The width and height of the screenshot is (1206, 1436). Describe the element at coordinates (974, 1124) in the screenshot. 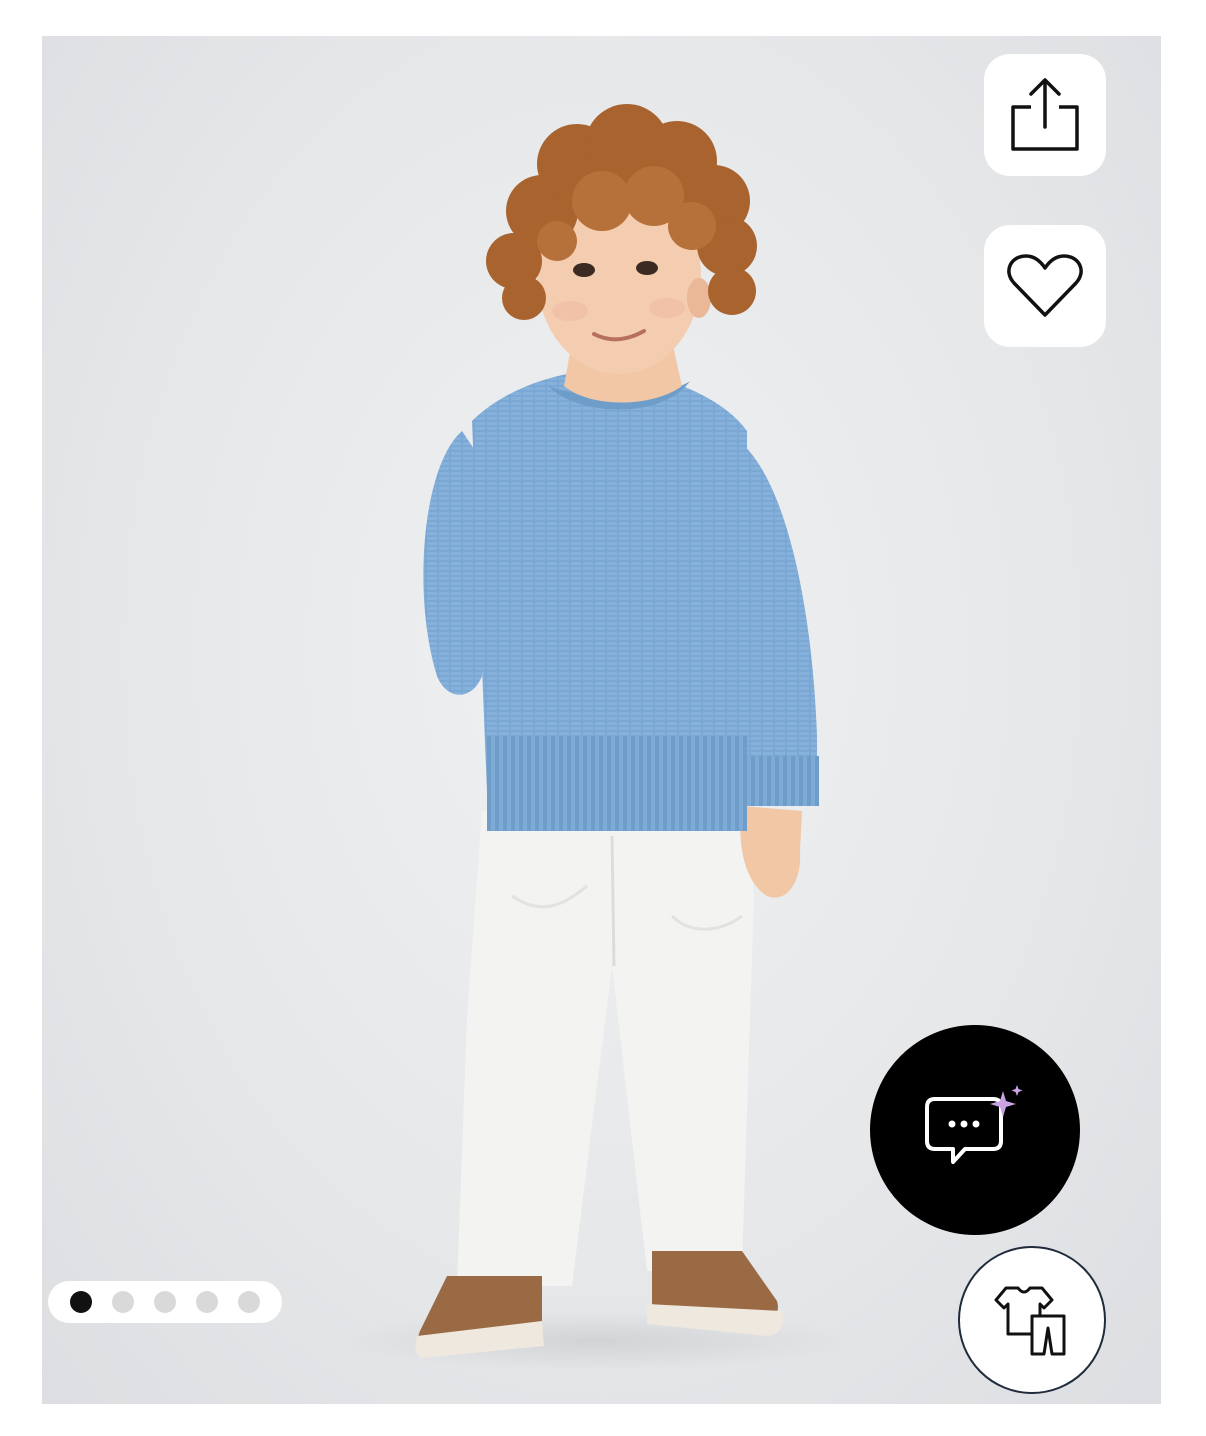

I see `chat-sparkle-icon` at that location.